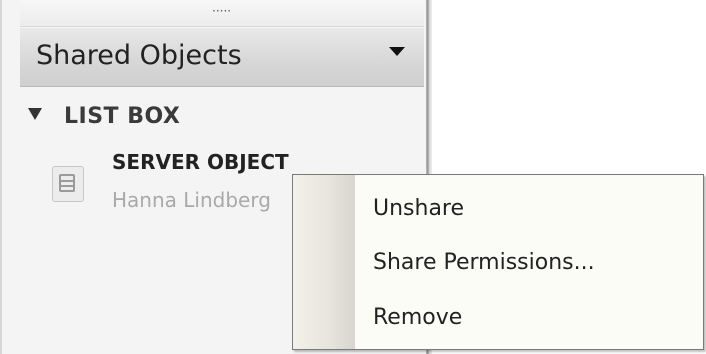  Describe the element at coordinates (139, 55) in the screenshot. I see `panel-title: Shared Objects` at that location.